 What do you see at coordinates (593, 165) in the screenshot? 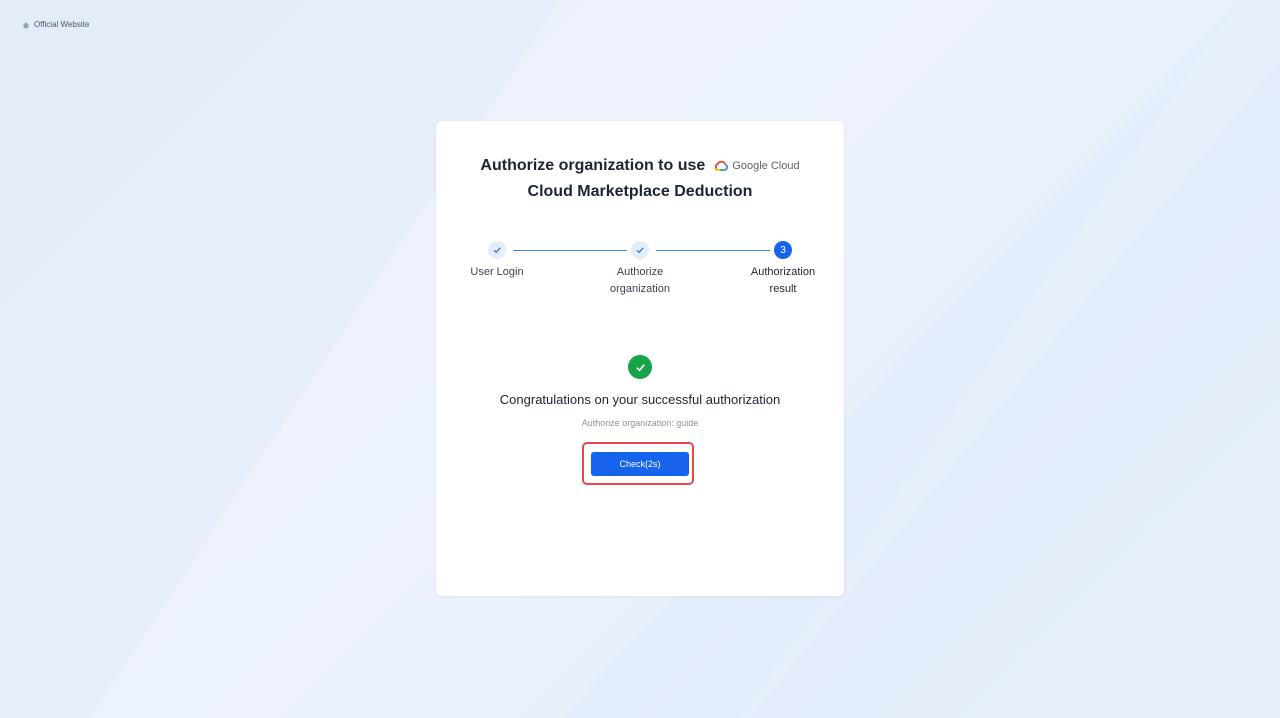
I see `page-title: Authorize organization to use` at bounding box center [593, 165].